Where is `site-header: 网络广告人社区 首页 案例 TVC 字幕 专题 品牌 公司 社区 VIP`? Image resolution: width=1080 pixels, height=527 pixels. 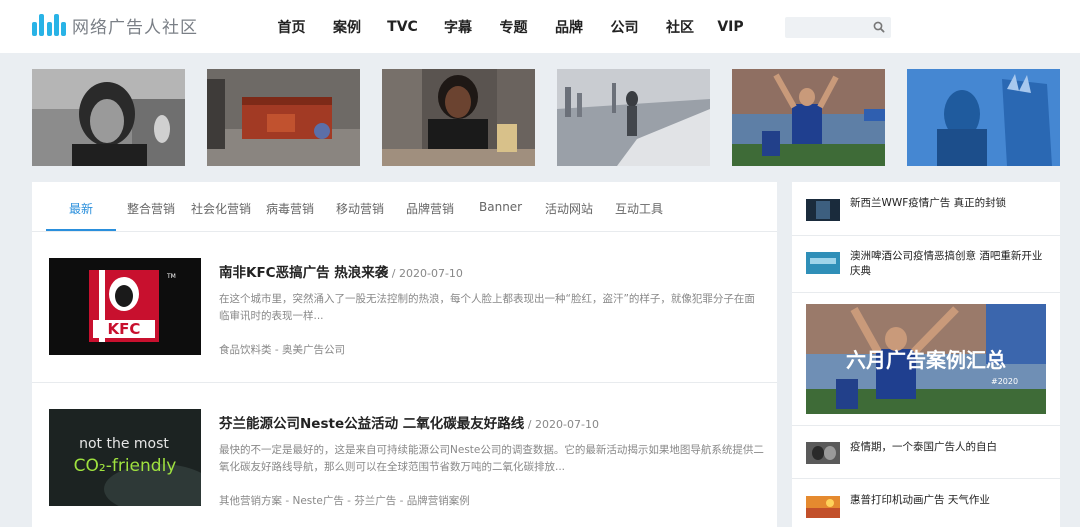 site-header: 网络广告人社区 首页 案例 TVC 字幕 专题 品牌 公司 社区 VIP is located at coordinates (540, 26).